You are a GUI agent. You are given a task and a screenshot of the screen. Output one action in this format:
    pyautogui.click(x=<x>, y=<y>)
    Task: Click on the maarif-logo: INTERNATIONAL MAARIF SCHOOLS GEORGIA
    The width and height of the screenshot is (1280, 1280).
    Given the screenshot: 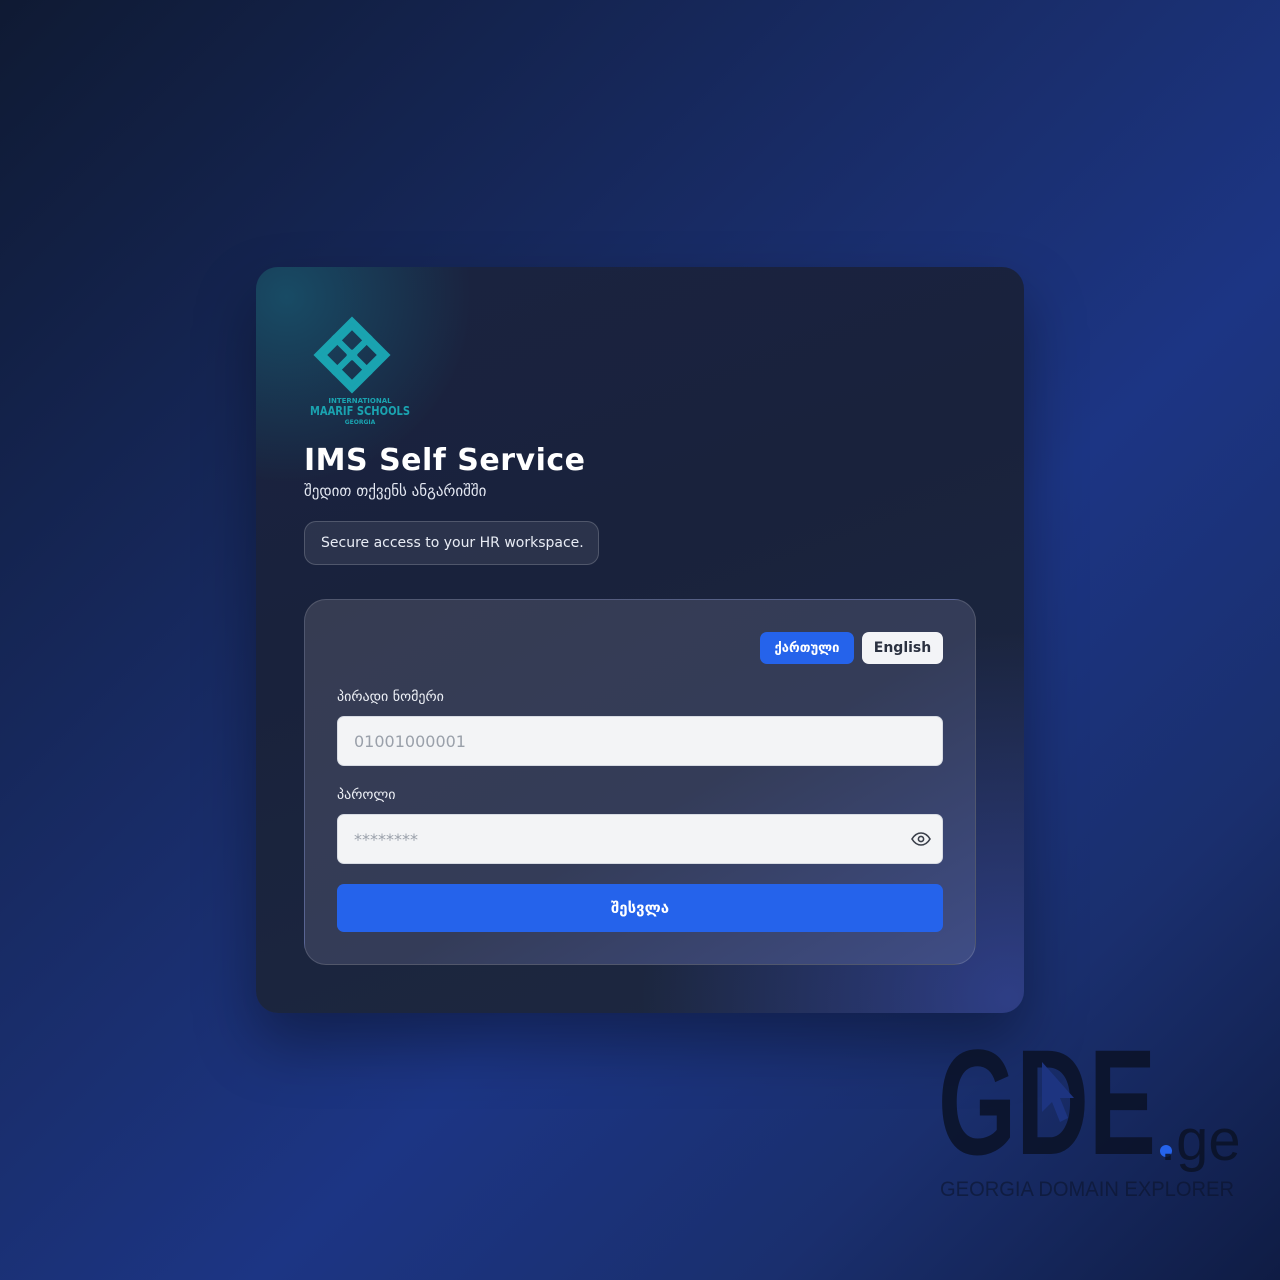 What is the action you would take?
    pyautogui.click(x=360, y=371)
    